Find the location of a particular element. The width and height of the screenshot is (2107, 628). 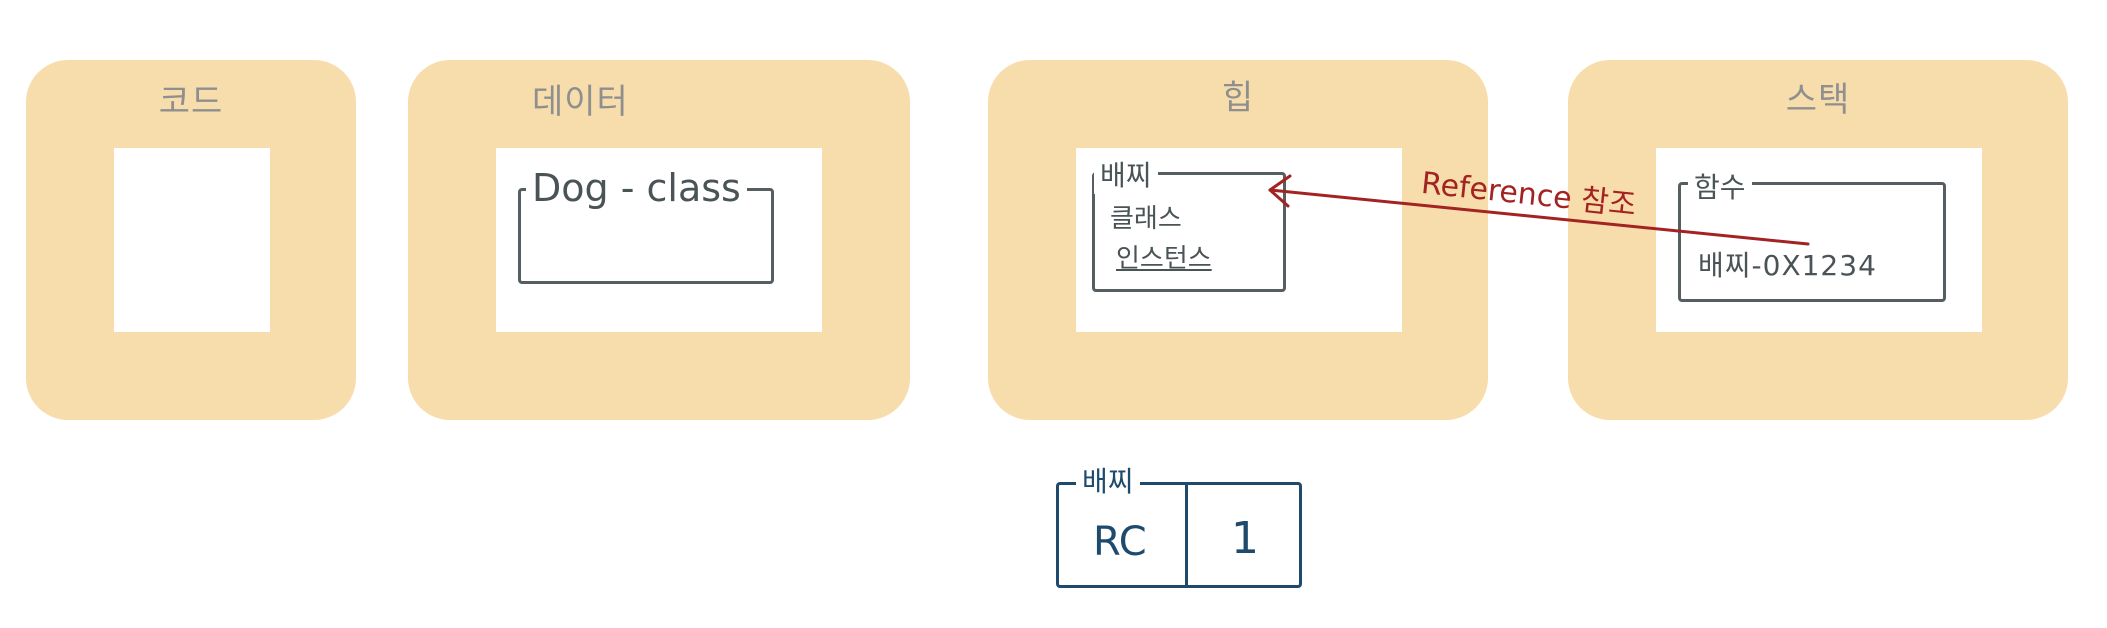

rc-box-label: 배찌 is located at coordinates (1108, 480).